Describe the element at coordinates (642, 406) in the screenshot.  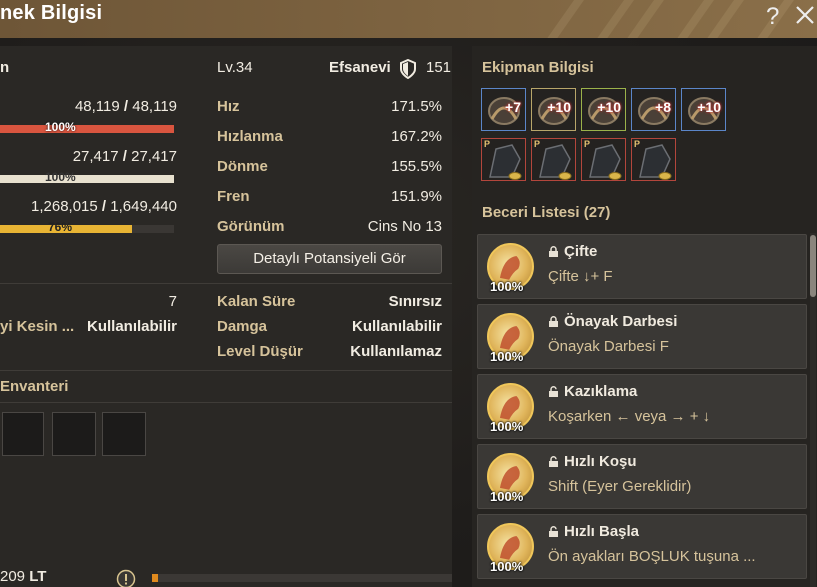
I see `skill-row: 100% Kazıklama Koşarken ← veya → + ↓` at that location.